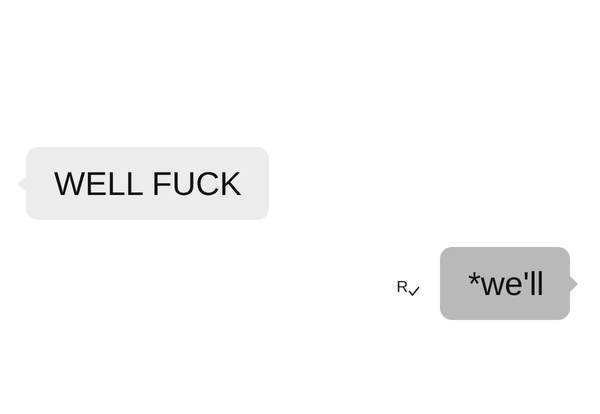  I want to click on check-icon, so click(414, 291).